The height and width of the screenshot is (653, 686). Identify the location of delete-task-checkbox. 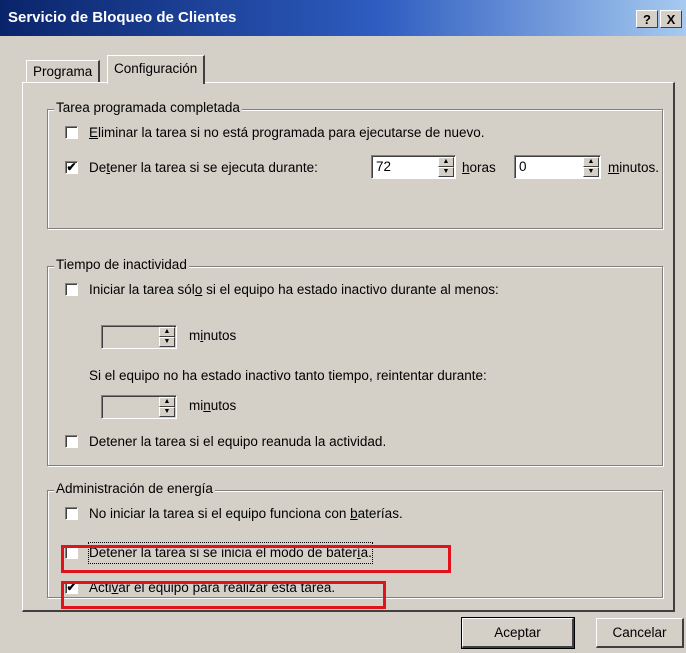
(71, 132).